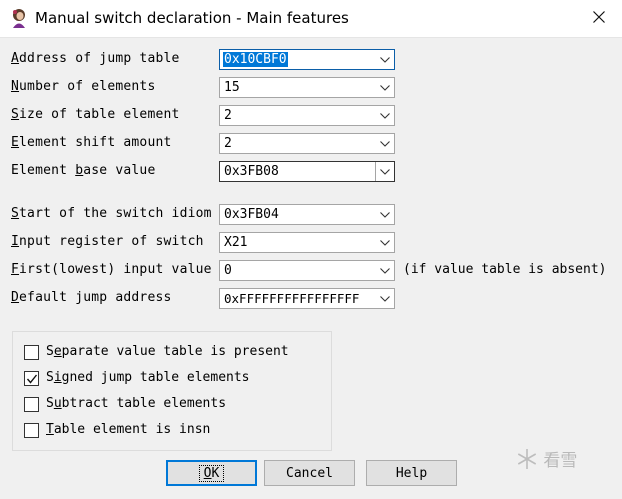  Describe the element at coordinates (232, 87) in the screenshot. I see `number-of-elements-value: 15` at that location.